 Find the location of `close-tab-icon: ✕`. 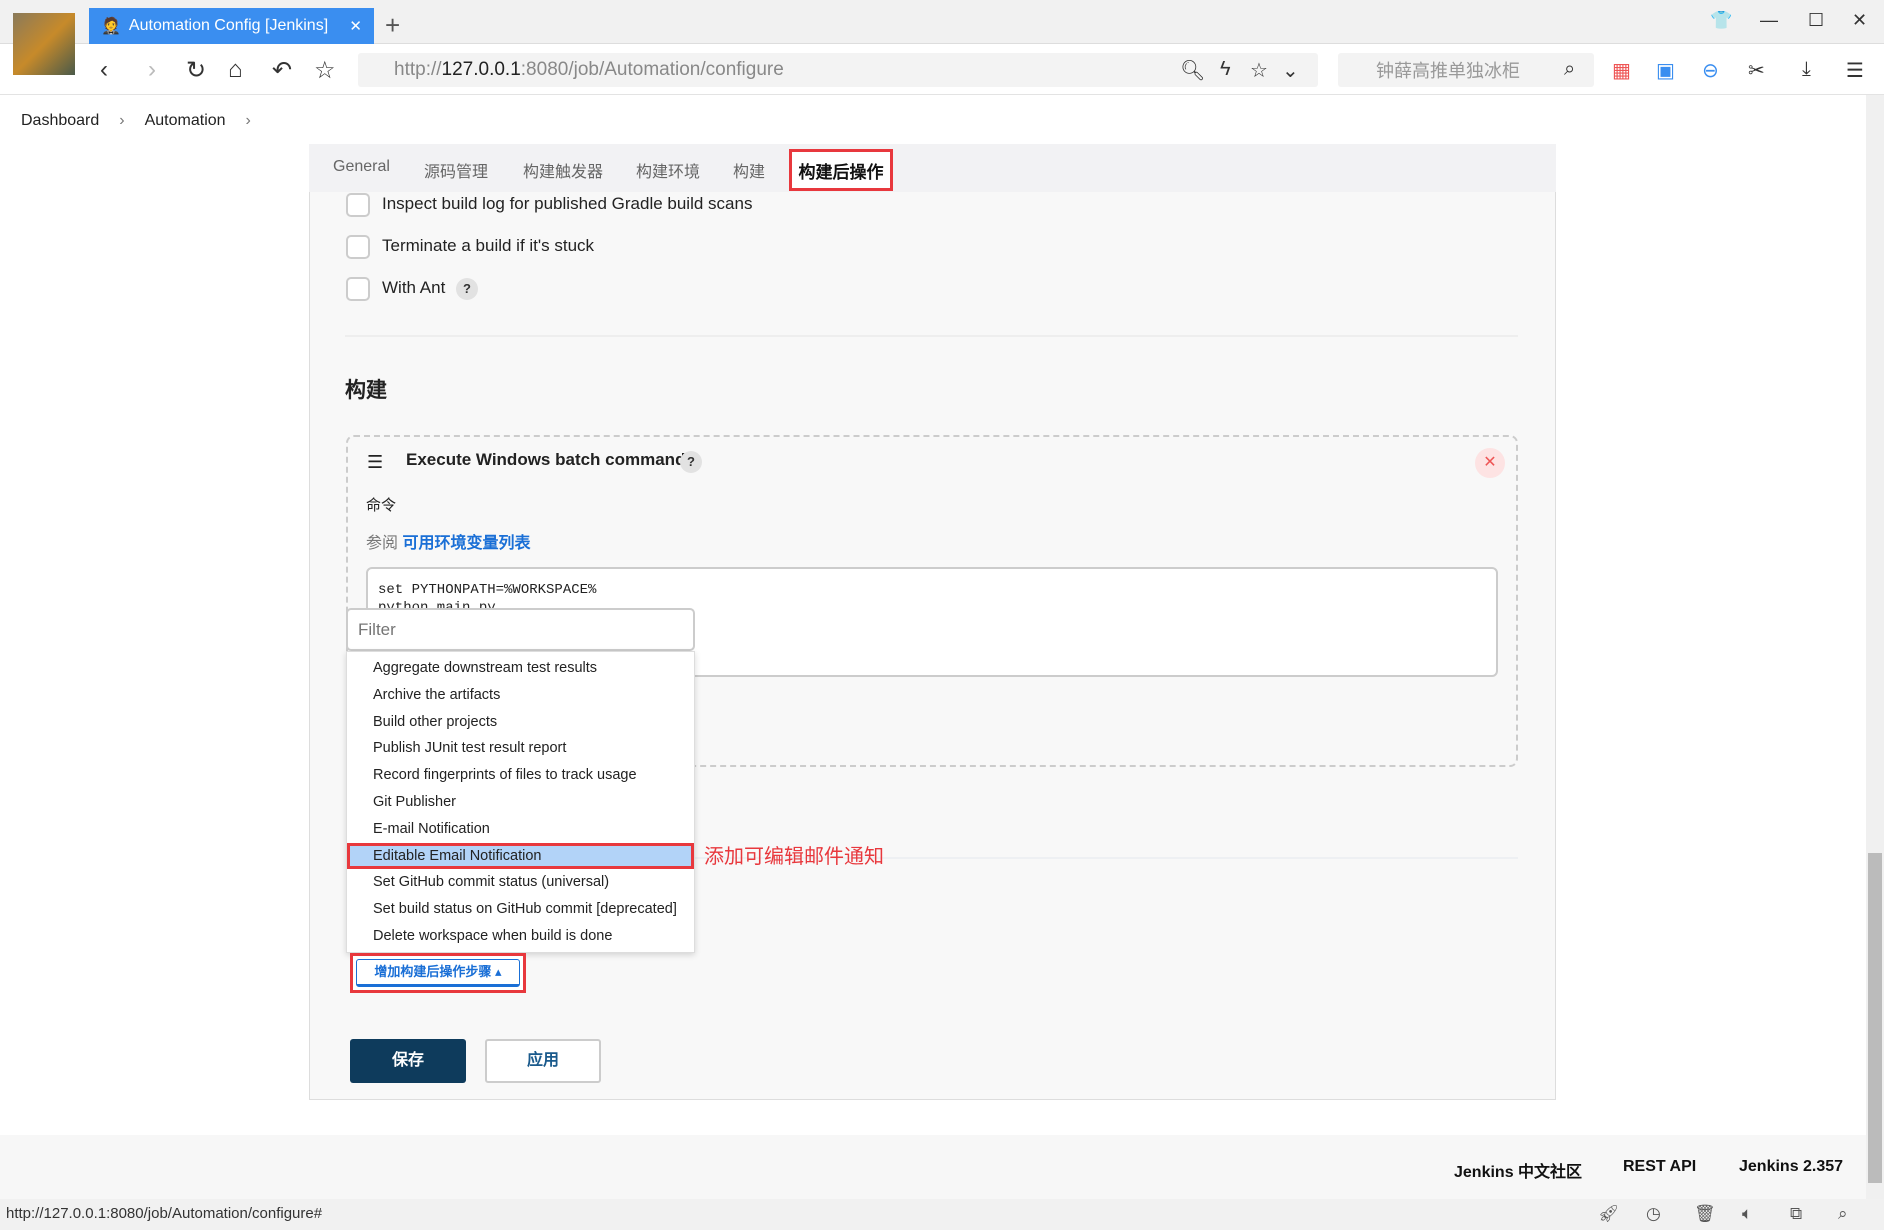

close-tab-icon: ✕ is located at coordinates (355, 26).